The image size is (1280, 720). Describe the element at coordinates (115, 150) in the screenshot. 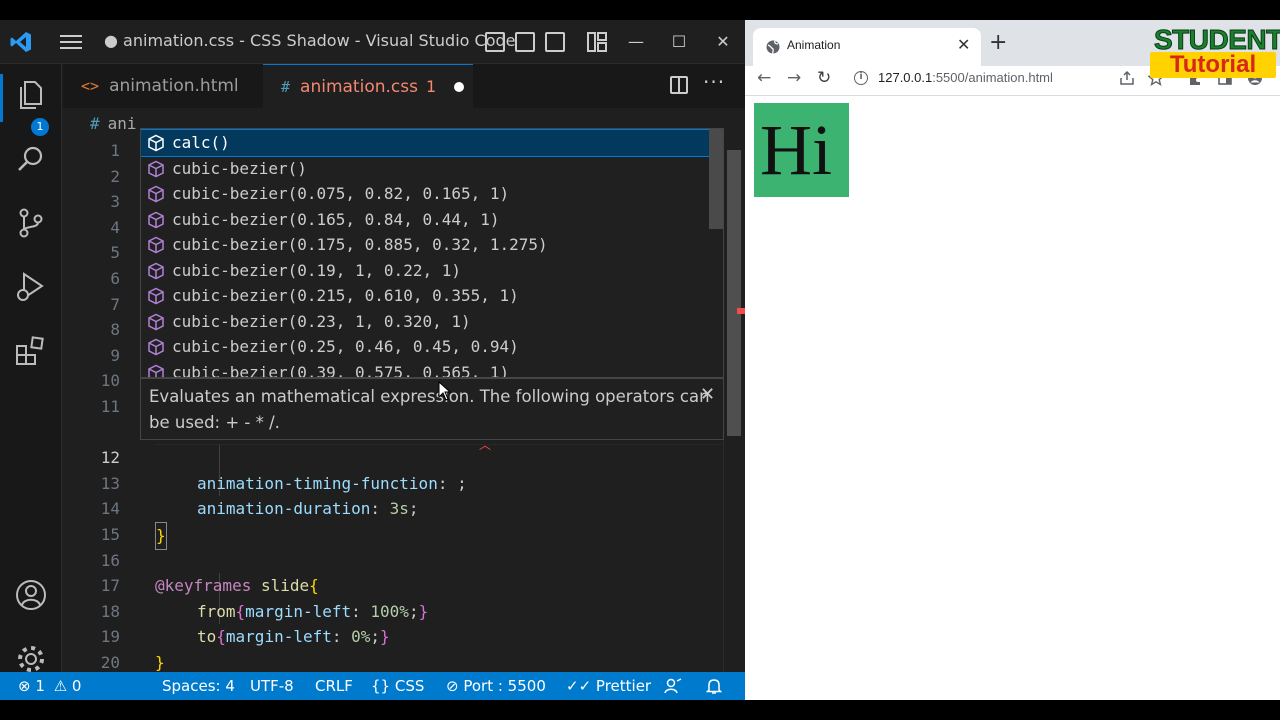

I see `line-number: 1` at that location.